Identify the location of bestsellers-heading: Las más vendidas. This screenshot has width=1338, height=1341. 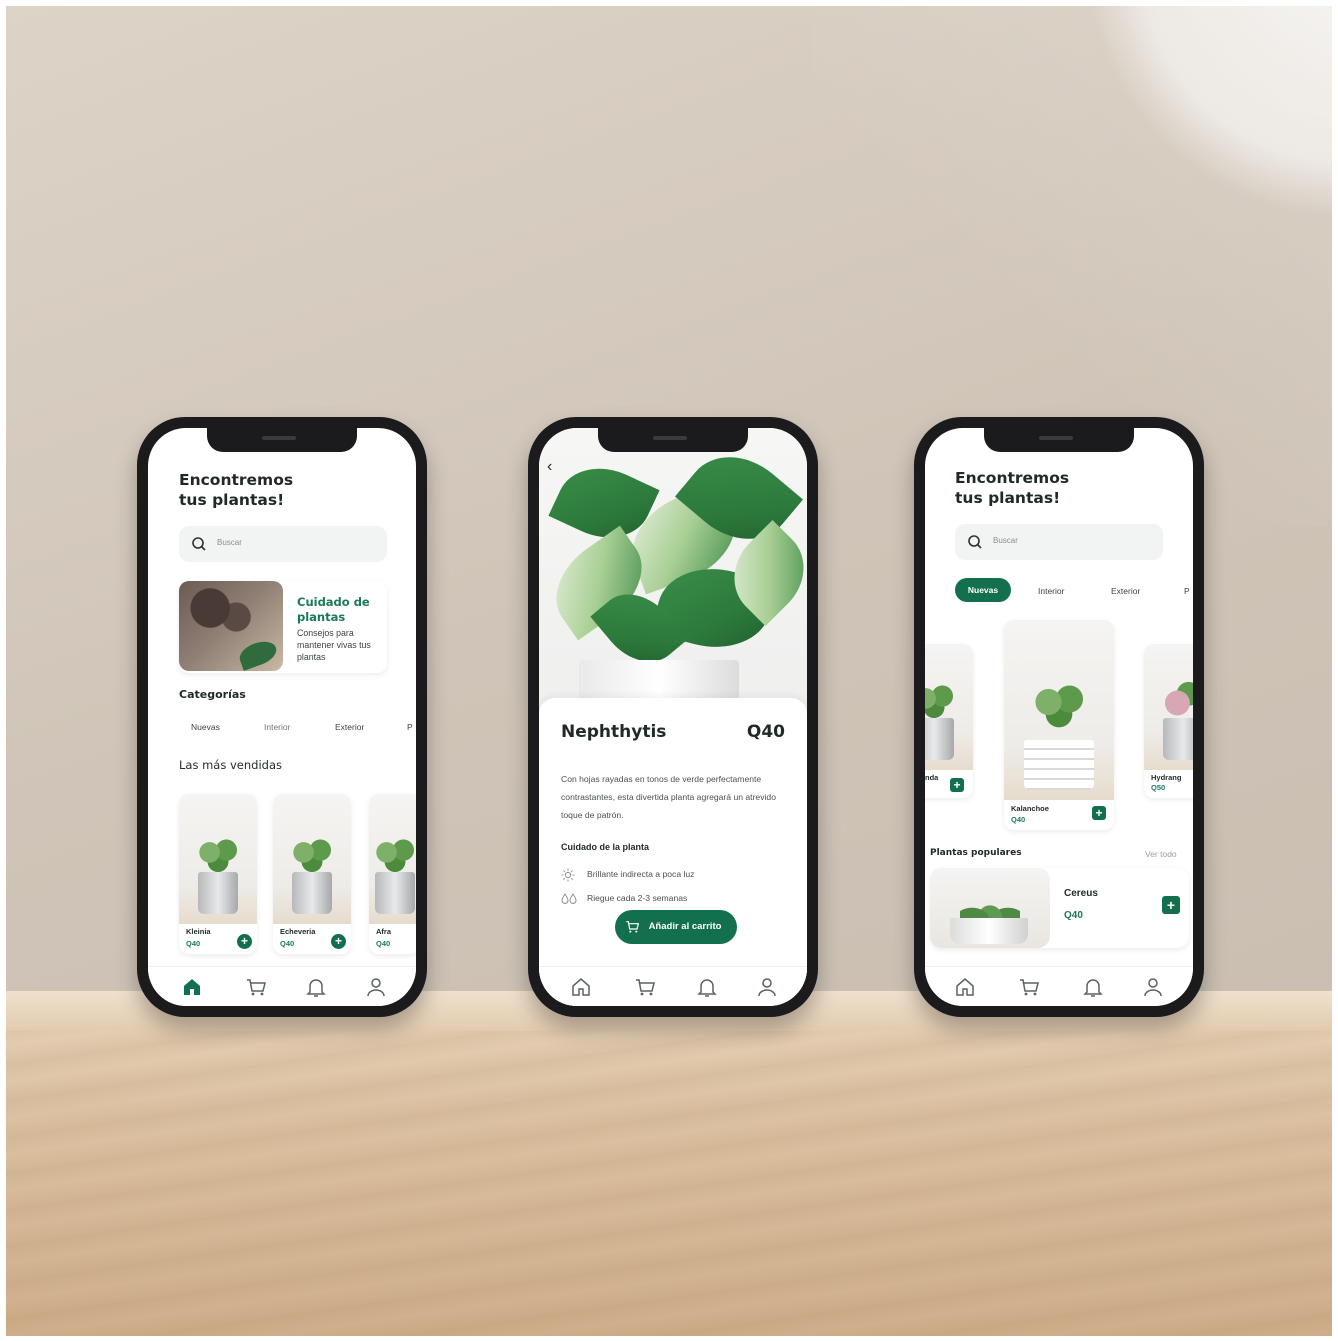
(231, 765).